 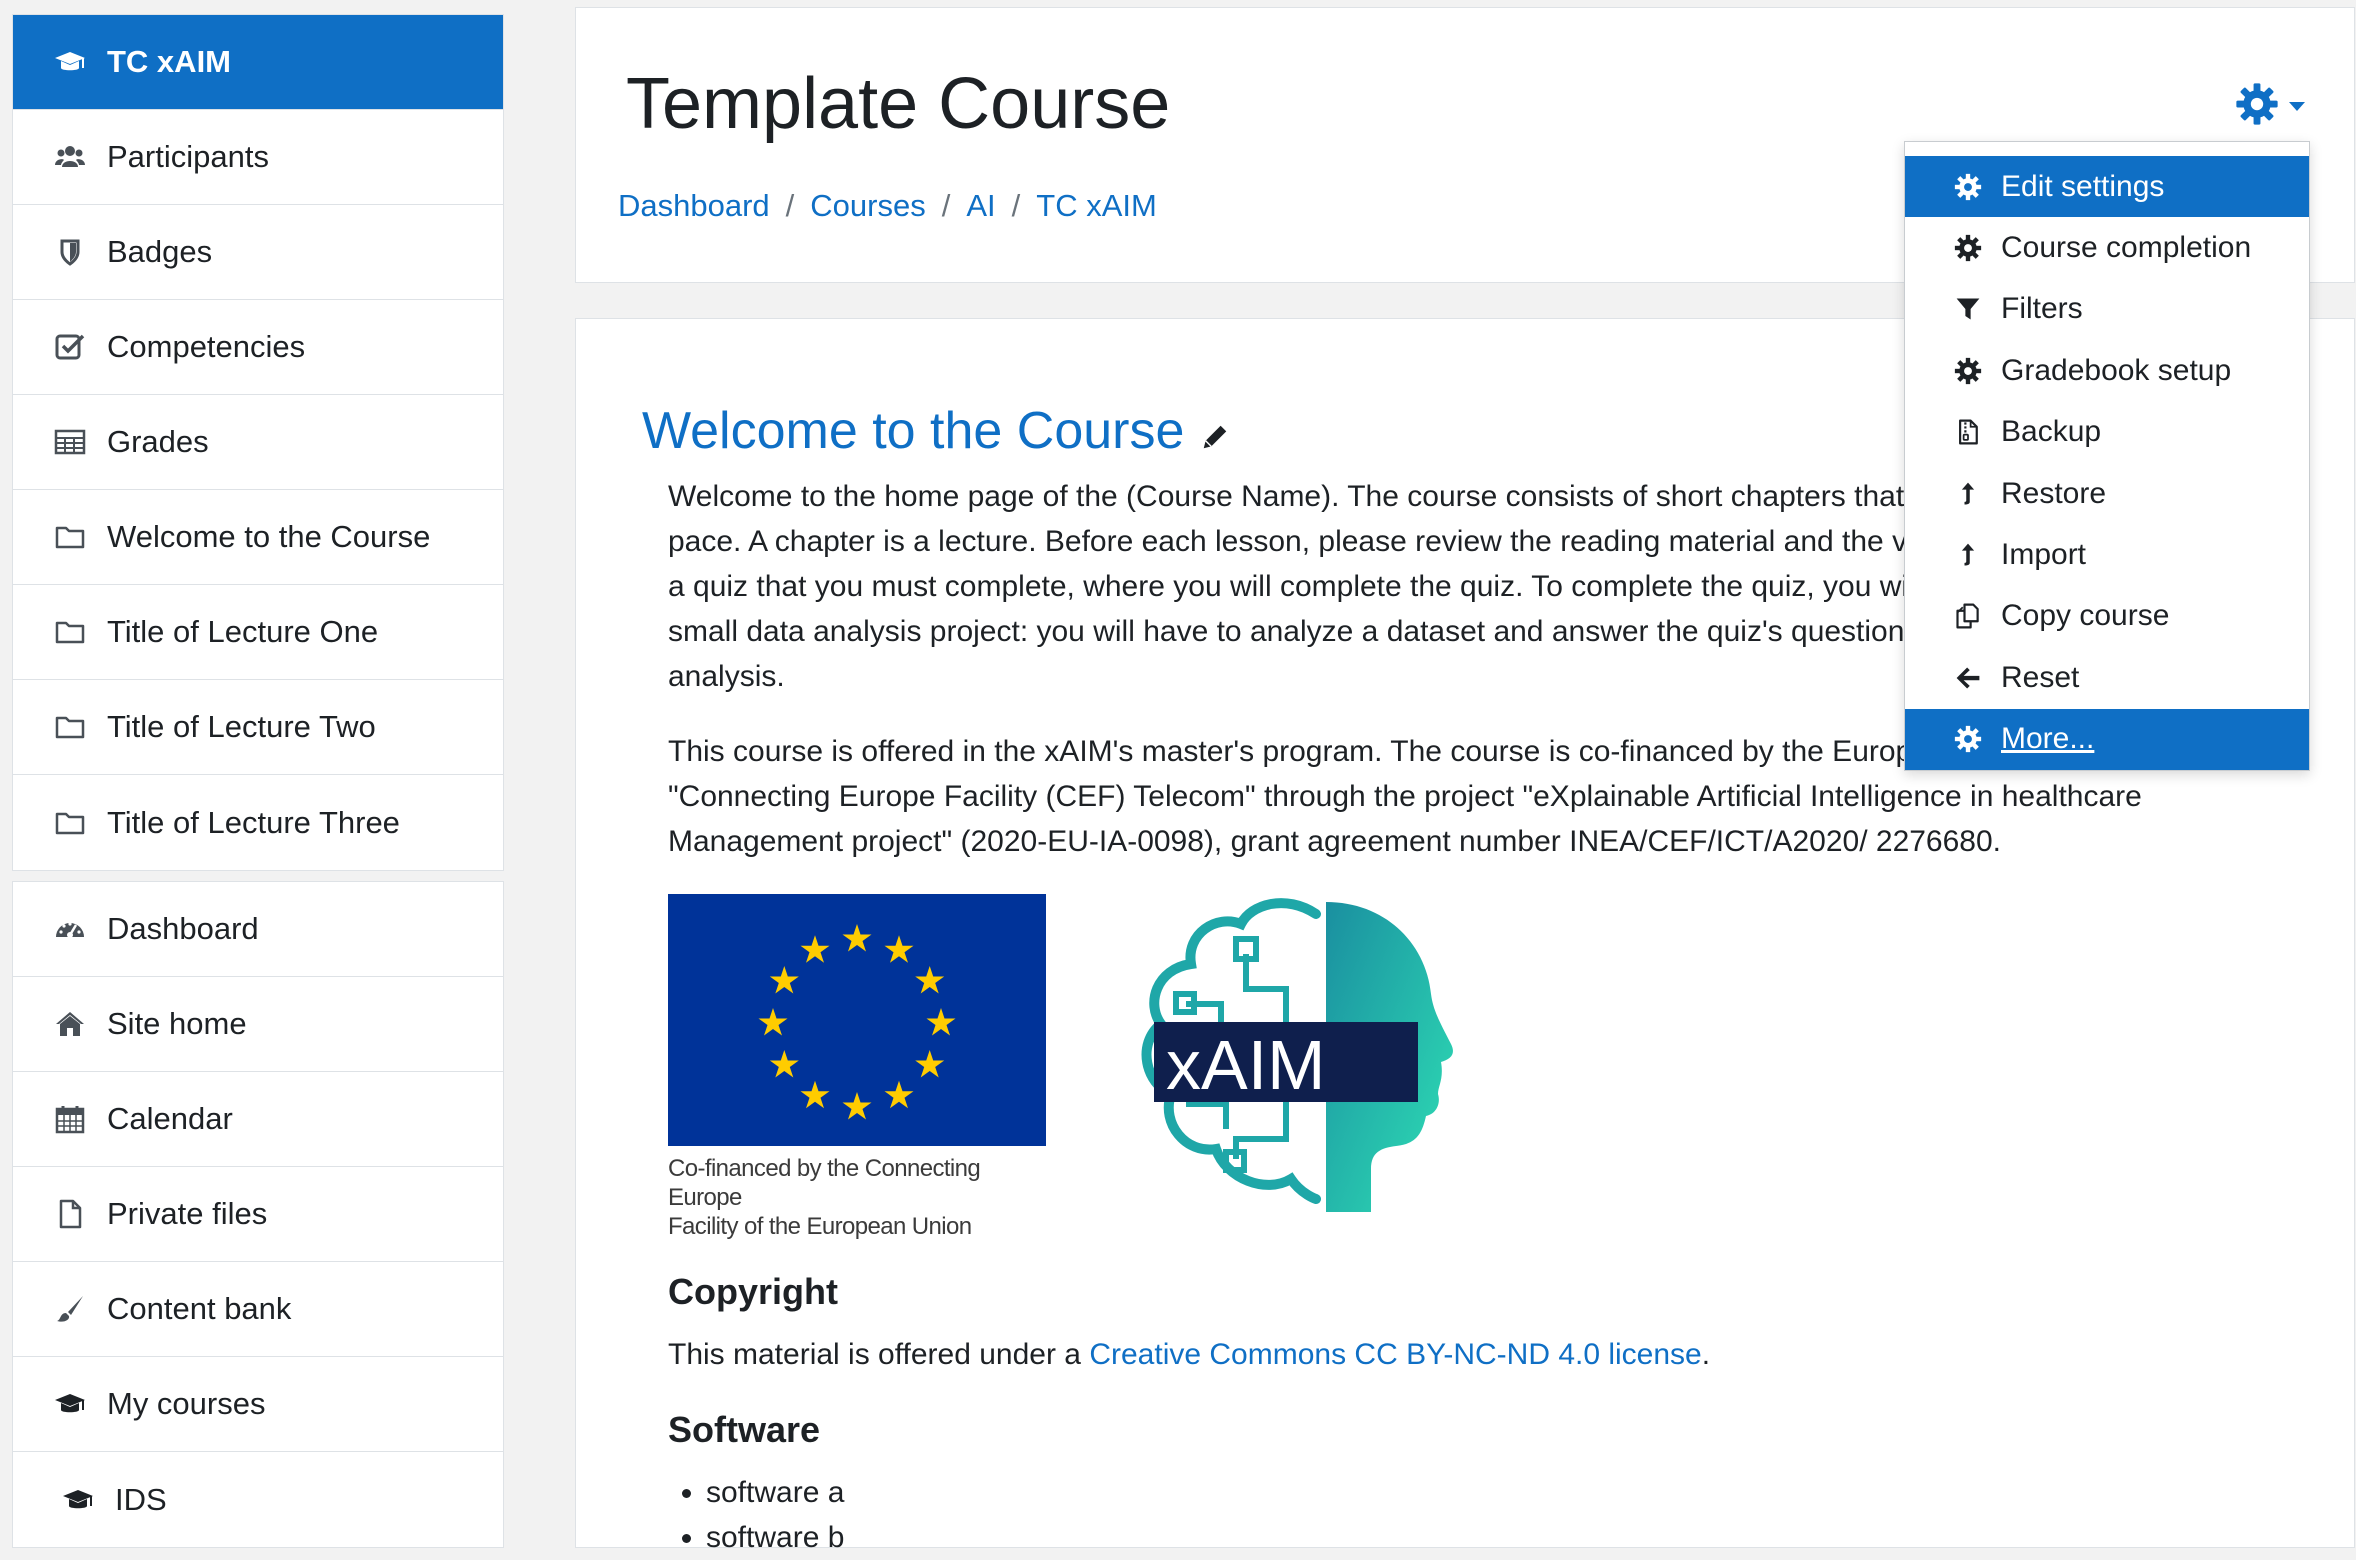 What do you see at coordinates (269, 536) in the screenshot?
I see `sidebar-item-label: Welcome to the Course` at bounding box center [269, 536].